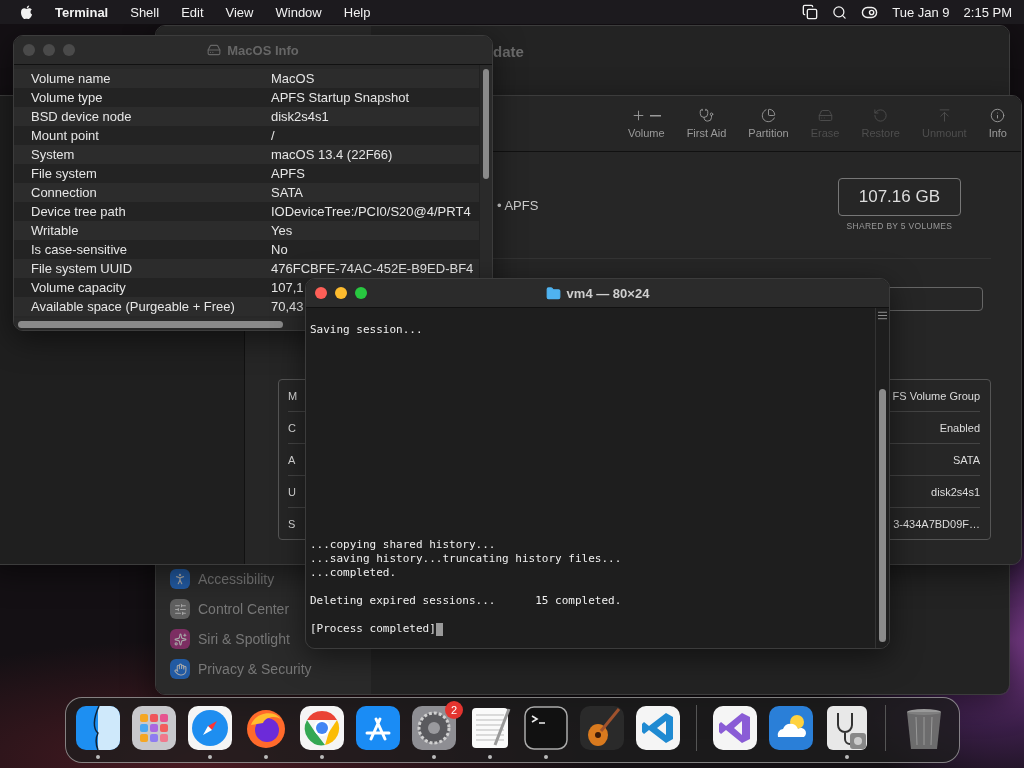 Image resolution: width=1024 pixels, height=768 pixels. Describe the element at coordinates (292, 427) in the screenshot. I see `info-label: C` at that location.